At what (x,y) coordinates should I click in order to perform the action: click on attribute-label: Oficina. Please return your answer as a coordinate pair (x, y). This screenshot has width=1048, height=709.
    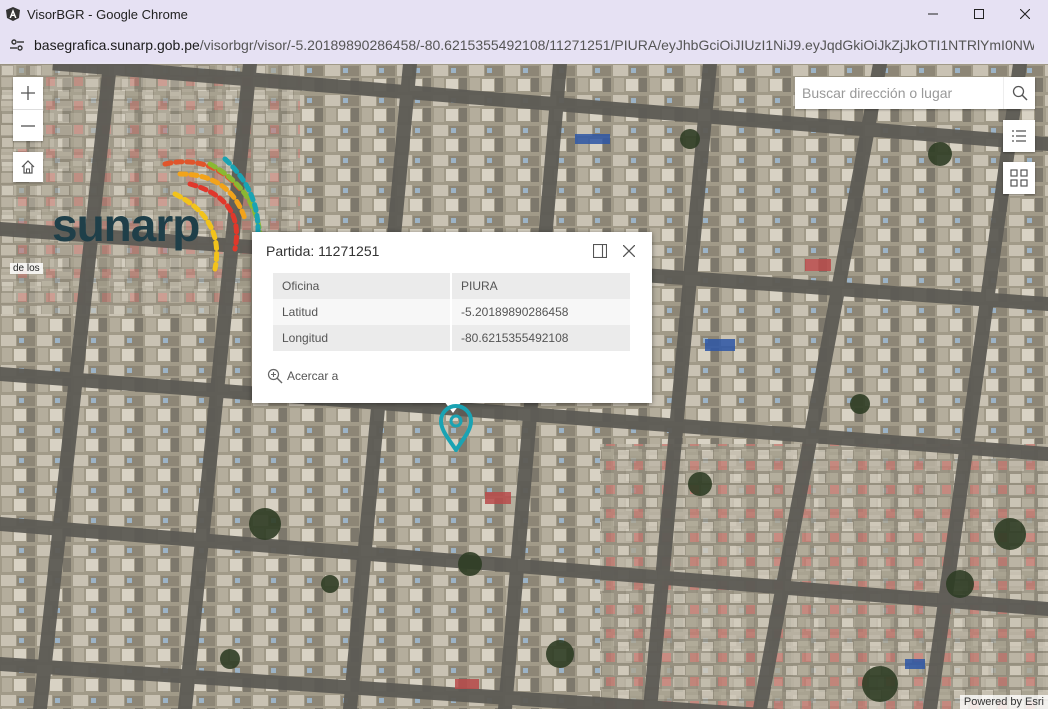
    Looking at the image, I should click on (362, 286).